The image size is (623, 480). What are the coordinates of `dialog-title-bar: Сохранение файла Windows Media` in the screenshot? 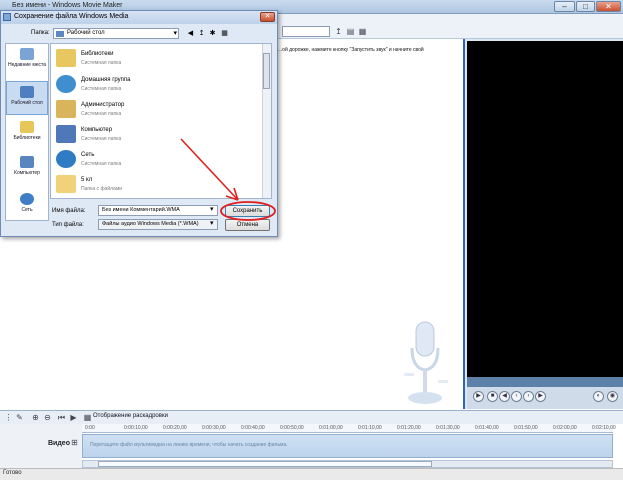 It's located at (139, 17).